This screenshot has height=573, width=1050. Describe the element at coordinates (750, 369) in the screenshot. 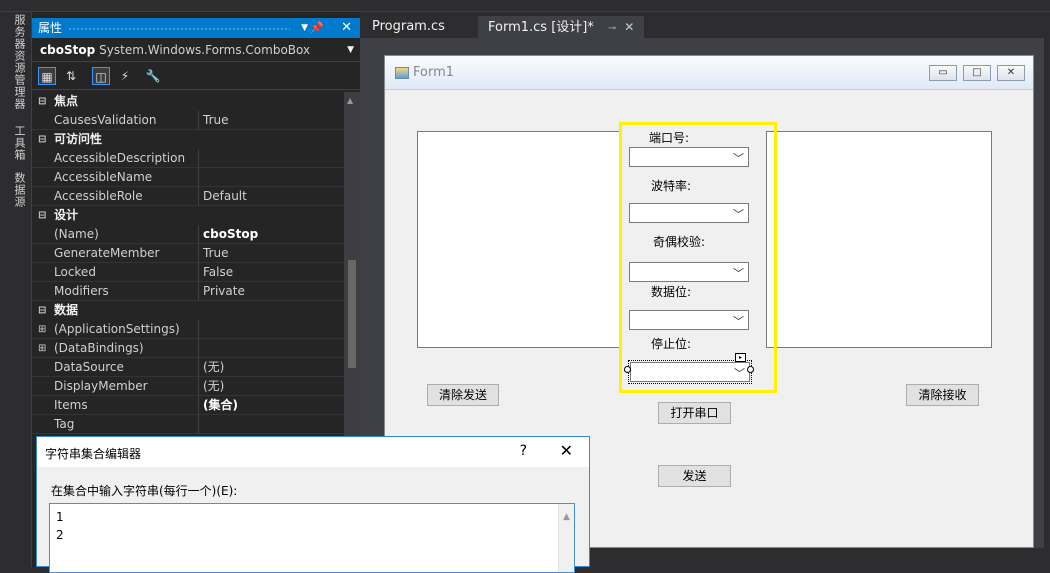

I see `resize-handle-right` at that location.